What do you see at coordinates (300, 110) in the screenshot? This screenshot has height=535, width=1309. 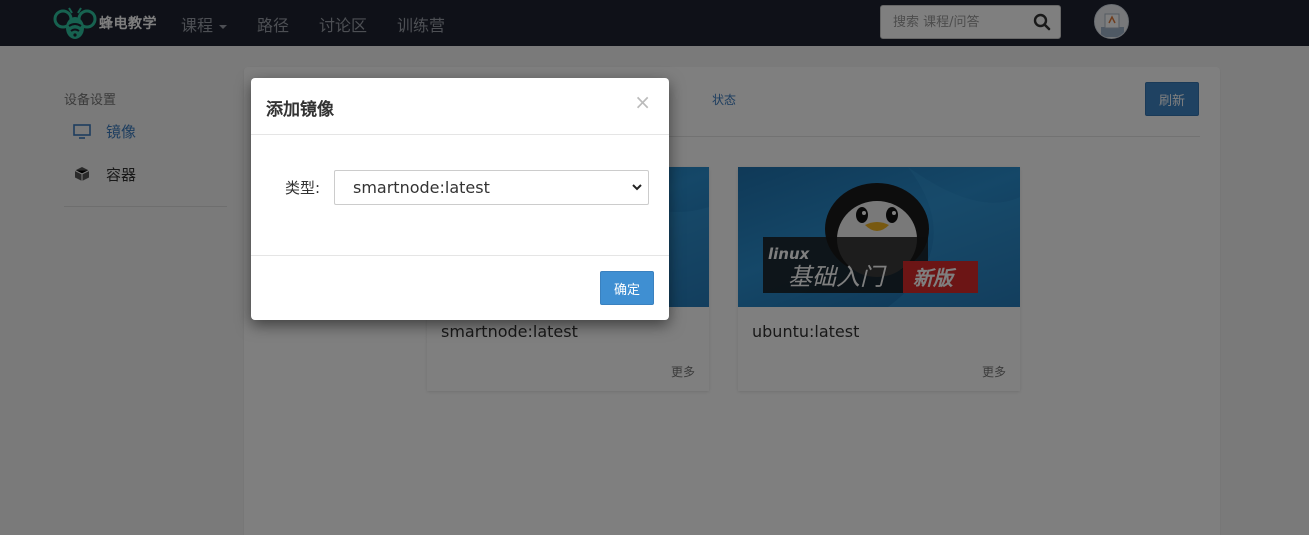 I see `modal-title: 添加镜像` at bounding box center [300, 110].